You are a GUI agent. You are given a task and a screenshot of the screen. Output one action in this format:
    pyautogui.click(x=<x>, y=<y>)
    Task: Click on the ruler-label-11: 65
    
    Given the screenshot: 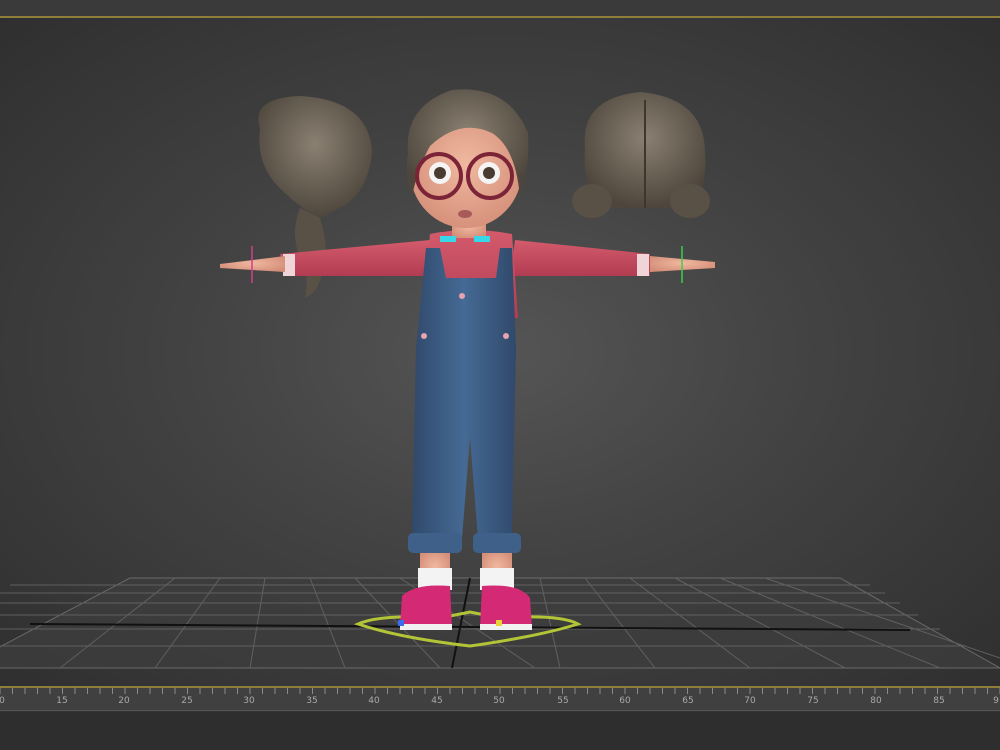 What is the action you would take?
    pyautogui.click(x=688, y=701)
    